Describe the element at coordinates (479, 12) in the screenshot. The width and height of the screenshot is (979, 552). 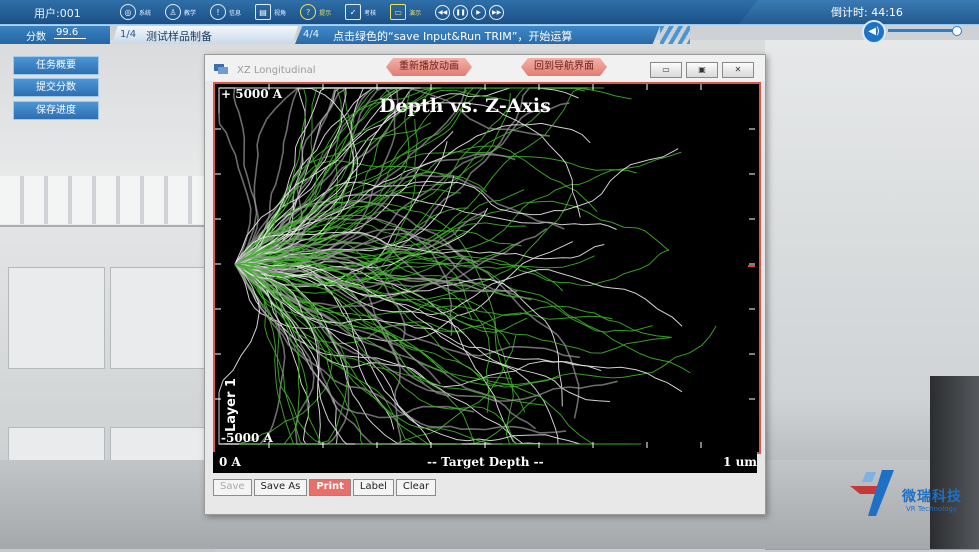
I see `play-icon: ▶` at that location.